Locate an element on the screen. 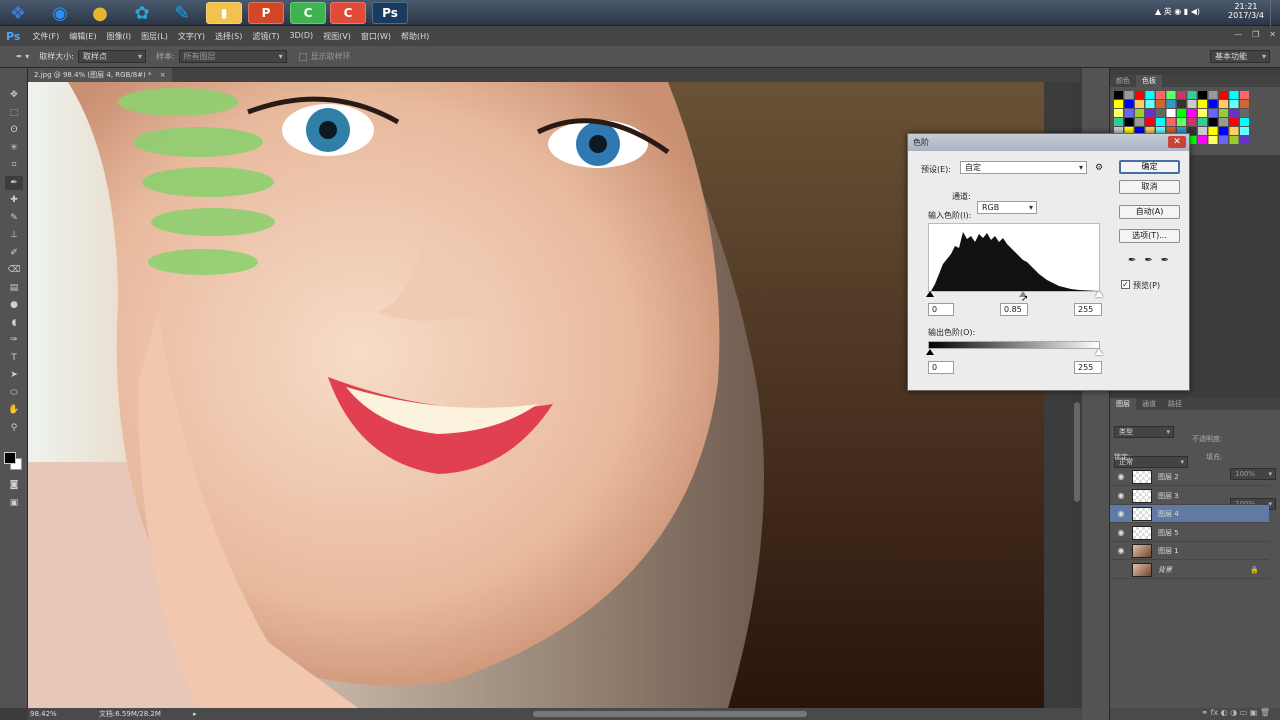  brush-tool-icon: ✎ is located at coordinates (14, 218).